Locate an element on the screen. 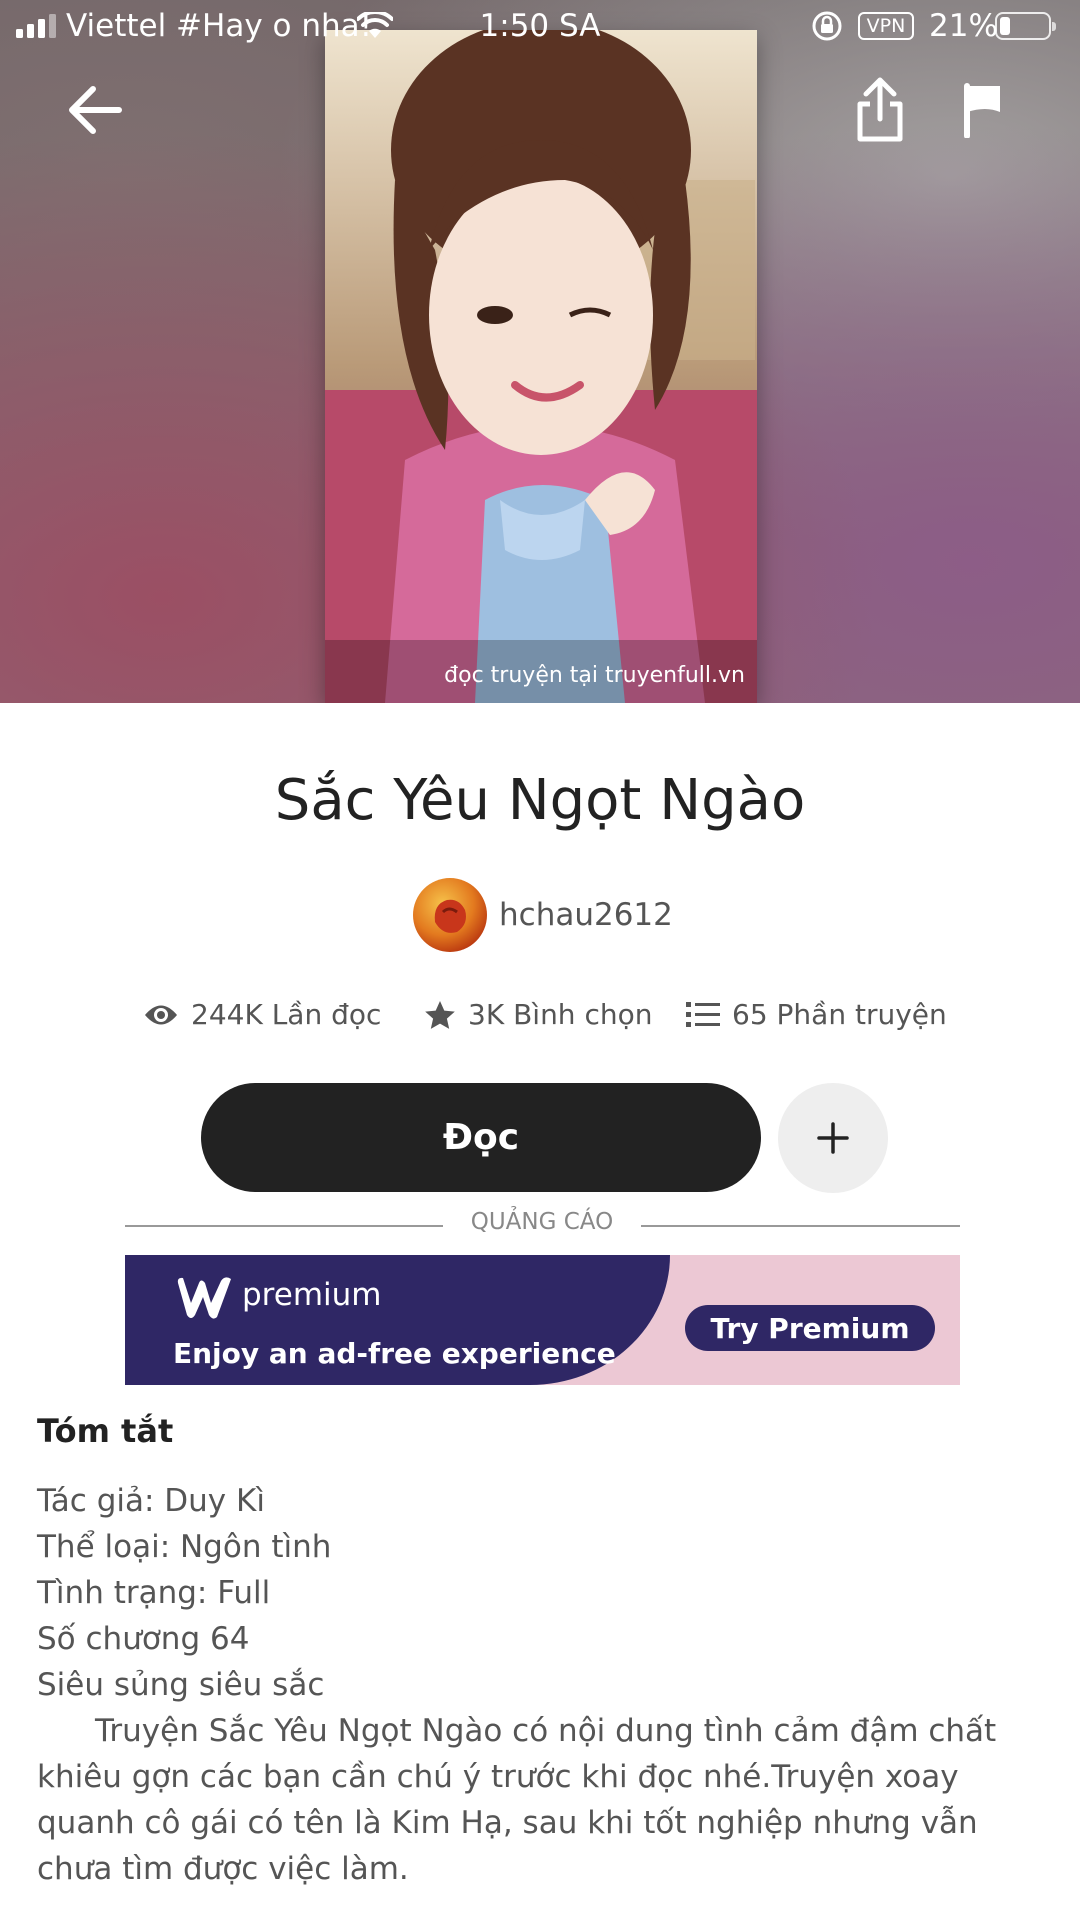 This screenshot has width=1080, height=1920. share-icon is located at coordinates (880, 109).